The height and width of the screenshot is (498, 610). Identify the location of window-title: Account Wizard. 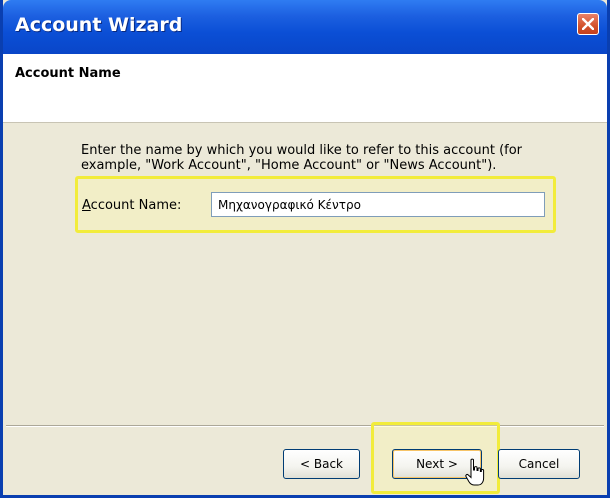
(99, 25).